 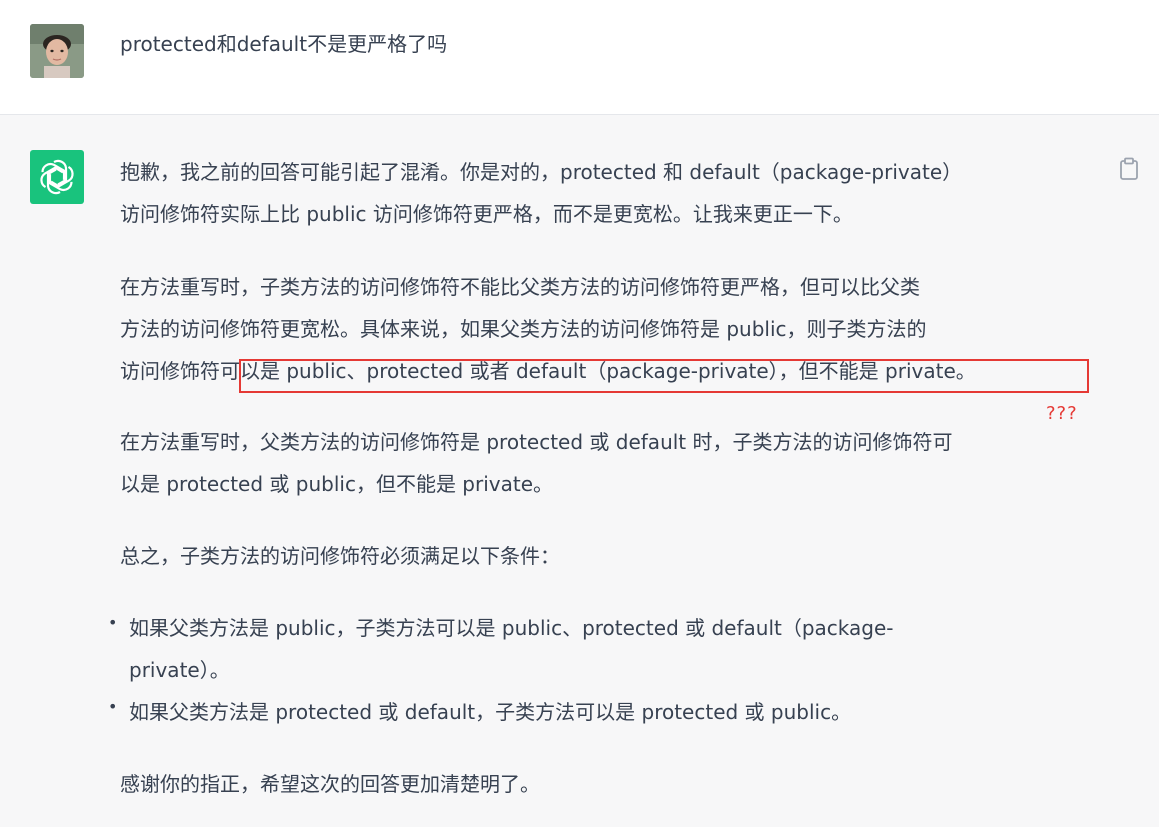 What do you see at coordinates (664, 376) in the screenshot?
I see `red-highlight-box` at bounding box center [664, 376].